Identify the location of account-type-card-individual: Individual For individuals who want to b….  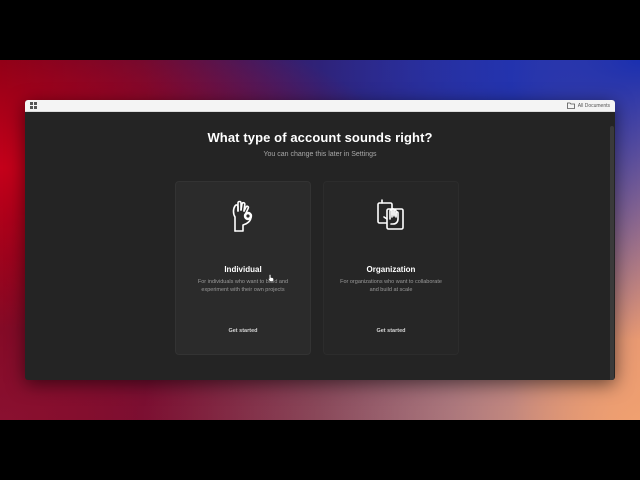
(243, 268).